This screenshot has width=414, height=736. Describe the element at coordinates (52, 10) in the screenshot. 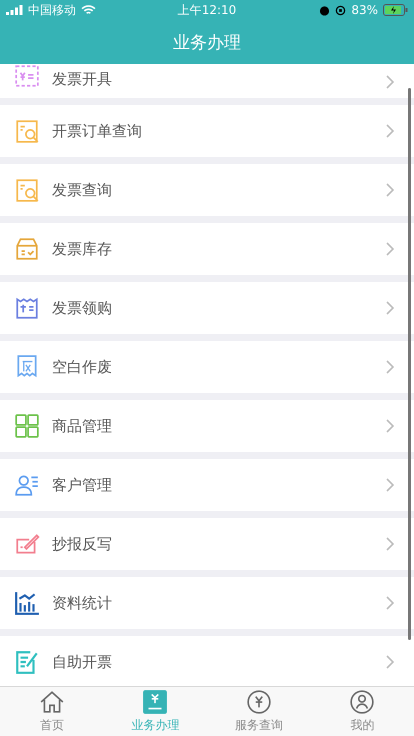

I see `carrier-name: 中国移动` at that location.